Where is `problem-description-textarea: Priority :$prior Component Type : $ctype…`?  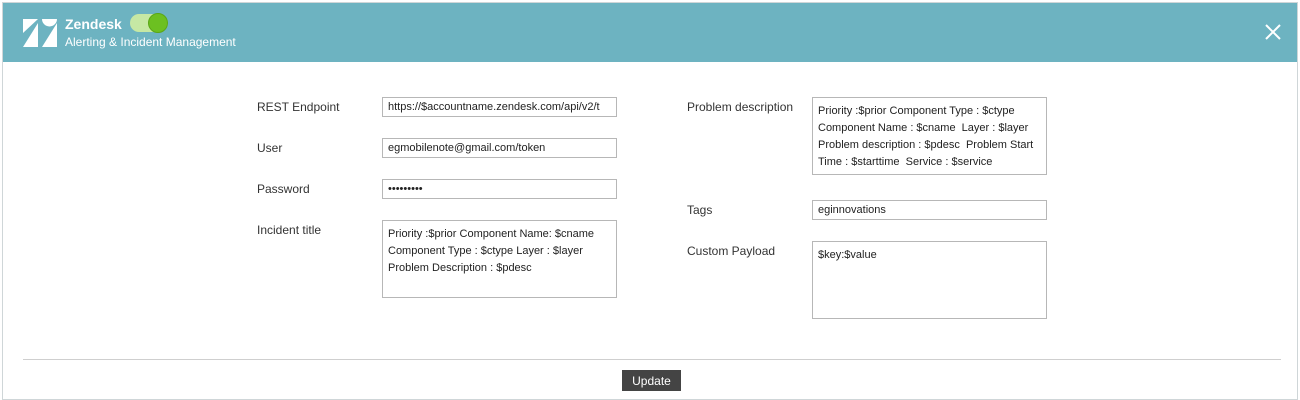 problem-description-textarea: Priority :$prior Component Type : $ctype… is located at coordinates (929, 136).